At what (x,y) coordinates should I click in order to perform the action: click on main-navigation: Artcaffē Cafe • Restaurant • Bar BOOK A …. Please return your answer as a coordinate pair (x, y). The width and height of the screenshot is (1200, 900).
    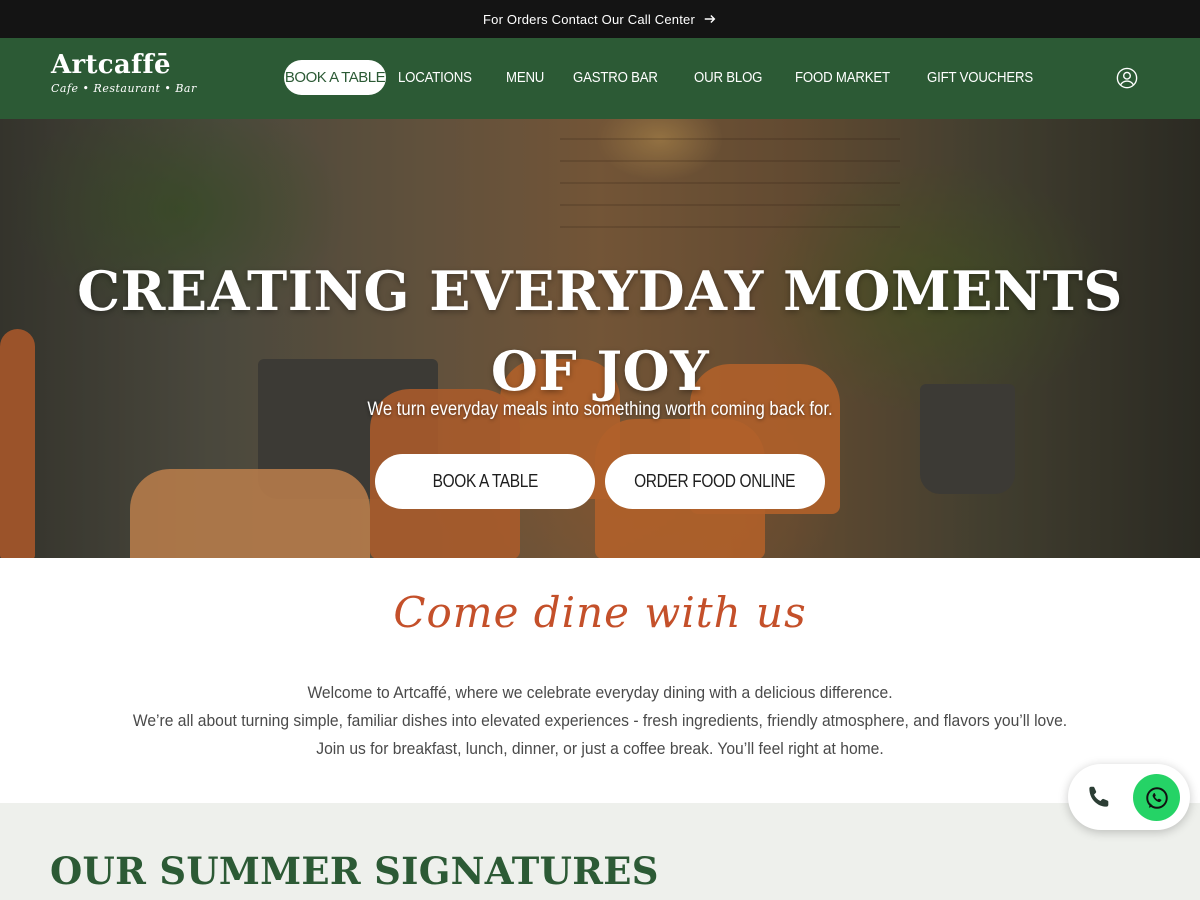
    Looking at the image, I should click on (600, 78).